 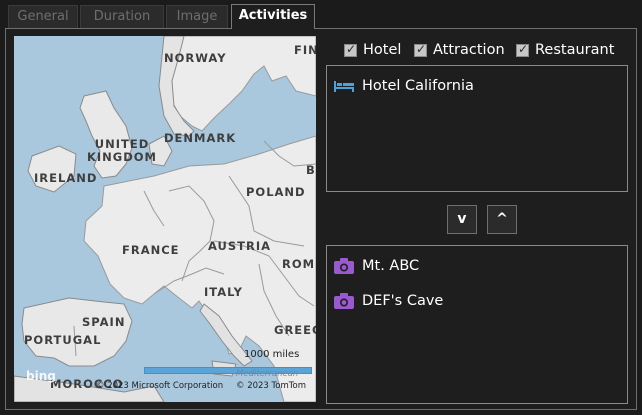 I want to click on bed-icon, so click(x=344, y=86).